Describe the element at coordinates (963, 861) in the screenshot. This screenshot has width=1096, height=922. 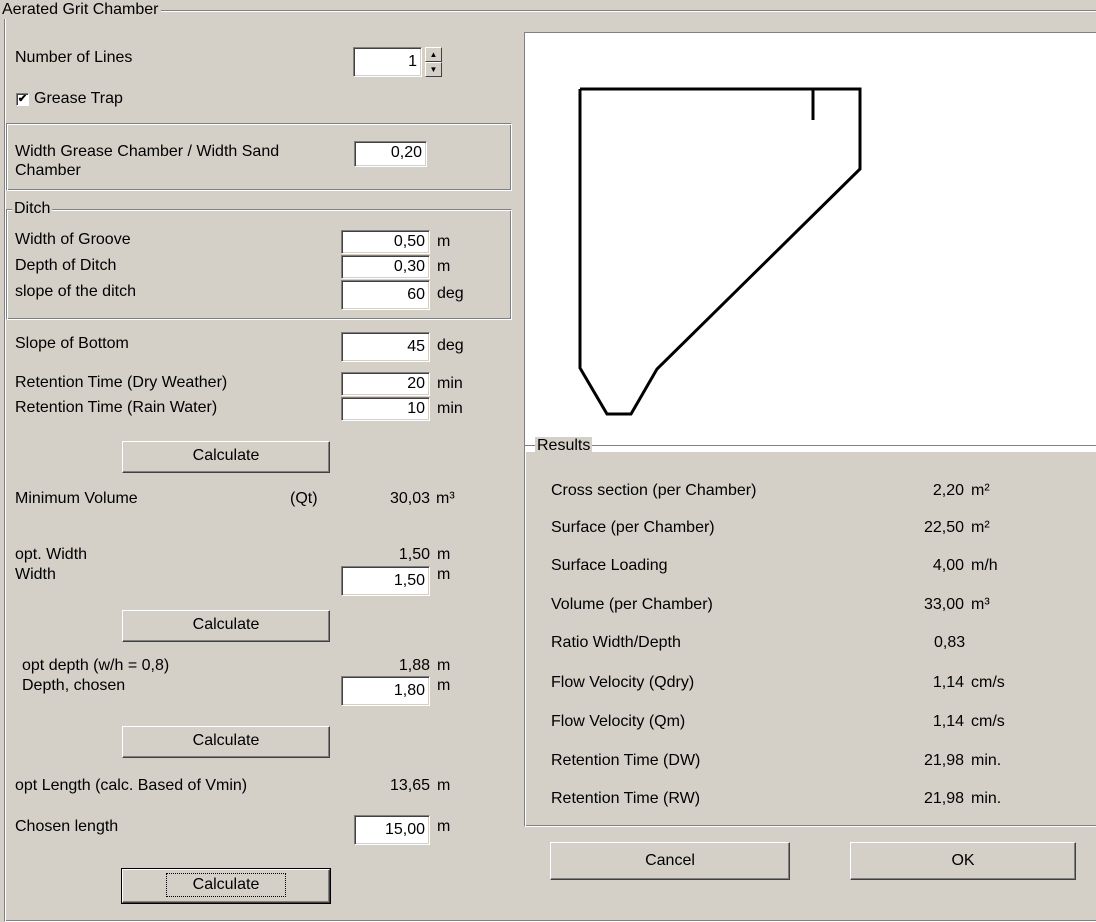
I see `ok-button: OK` at that location.